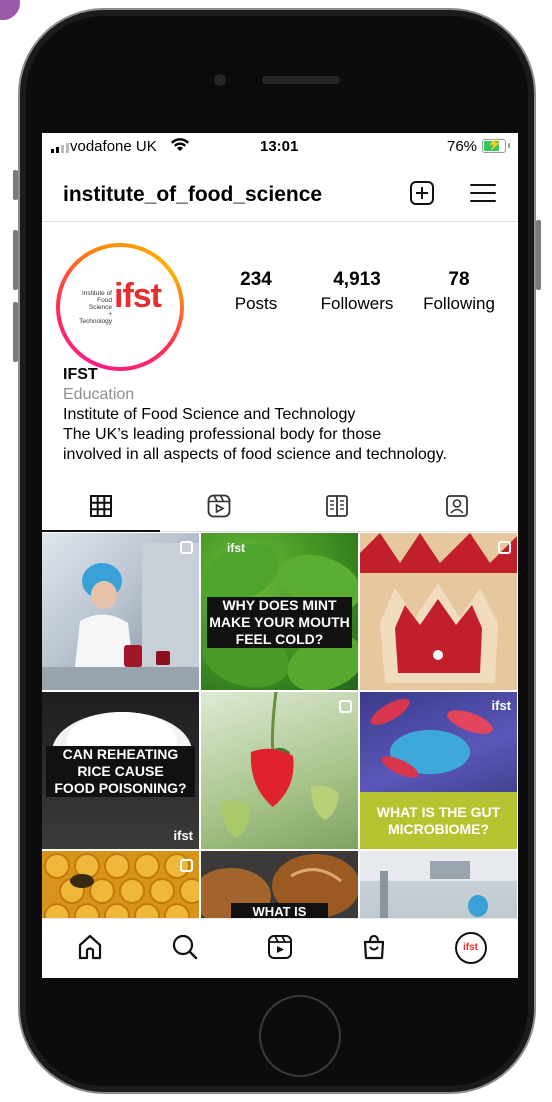 This screenshot has height=1102, width=552. I want to click on post-caption: MICROBIOME?, so click(438, 829).